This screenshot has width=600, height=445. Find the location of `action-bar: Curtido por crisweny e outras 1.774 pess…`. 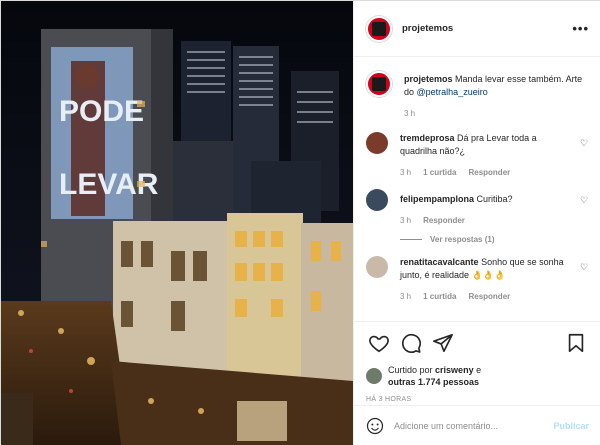

action-bar: Curtido por crisweny e outras 1.774 pess… is located at coordinates (477, 362).